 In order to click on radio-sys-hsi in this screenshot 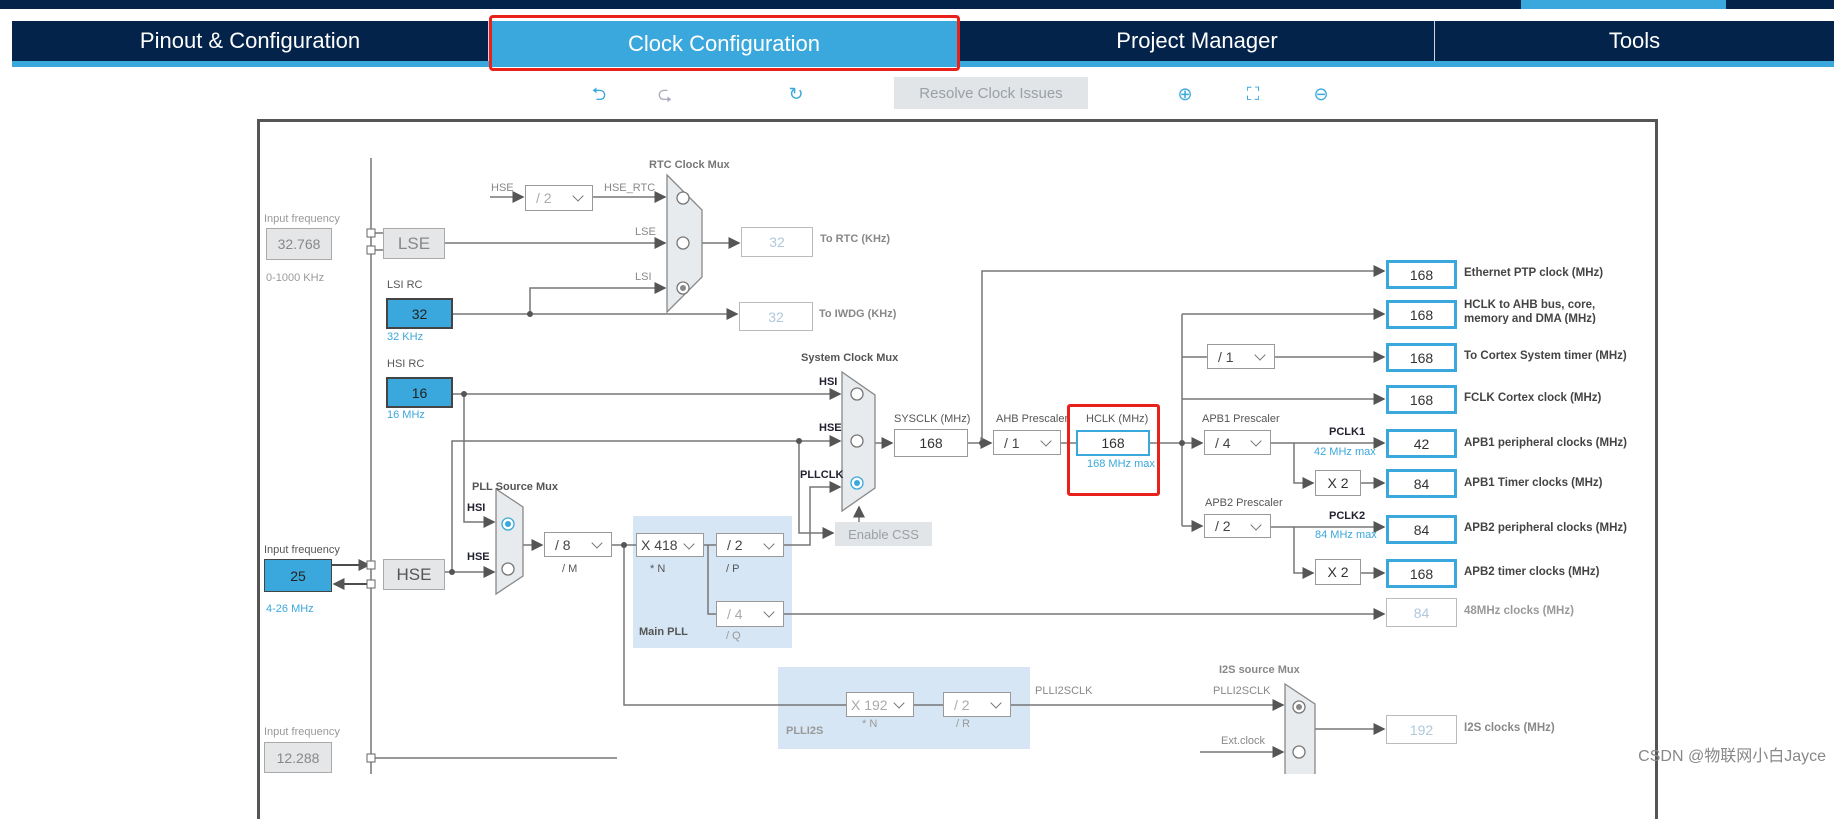, I will do `click(857, 394)`.